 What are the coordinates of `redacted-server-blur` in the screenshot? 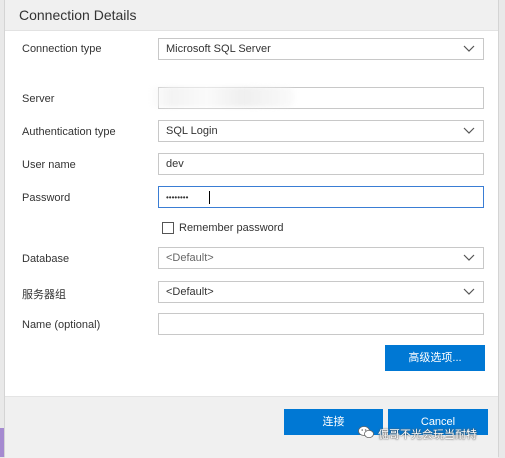 It's located at (221, 97).